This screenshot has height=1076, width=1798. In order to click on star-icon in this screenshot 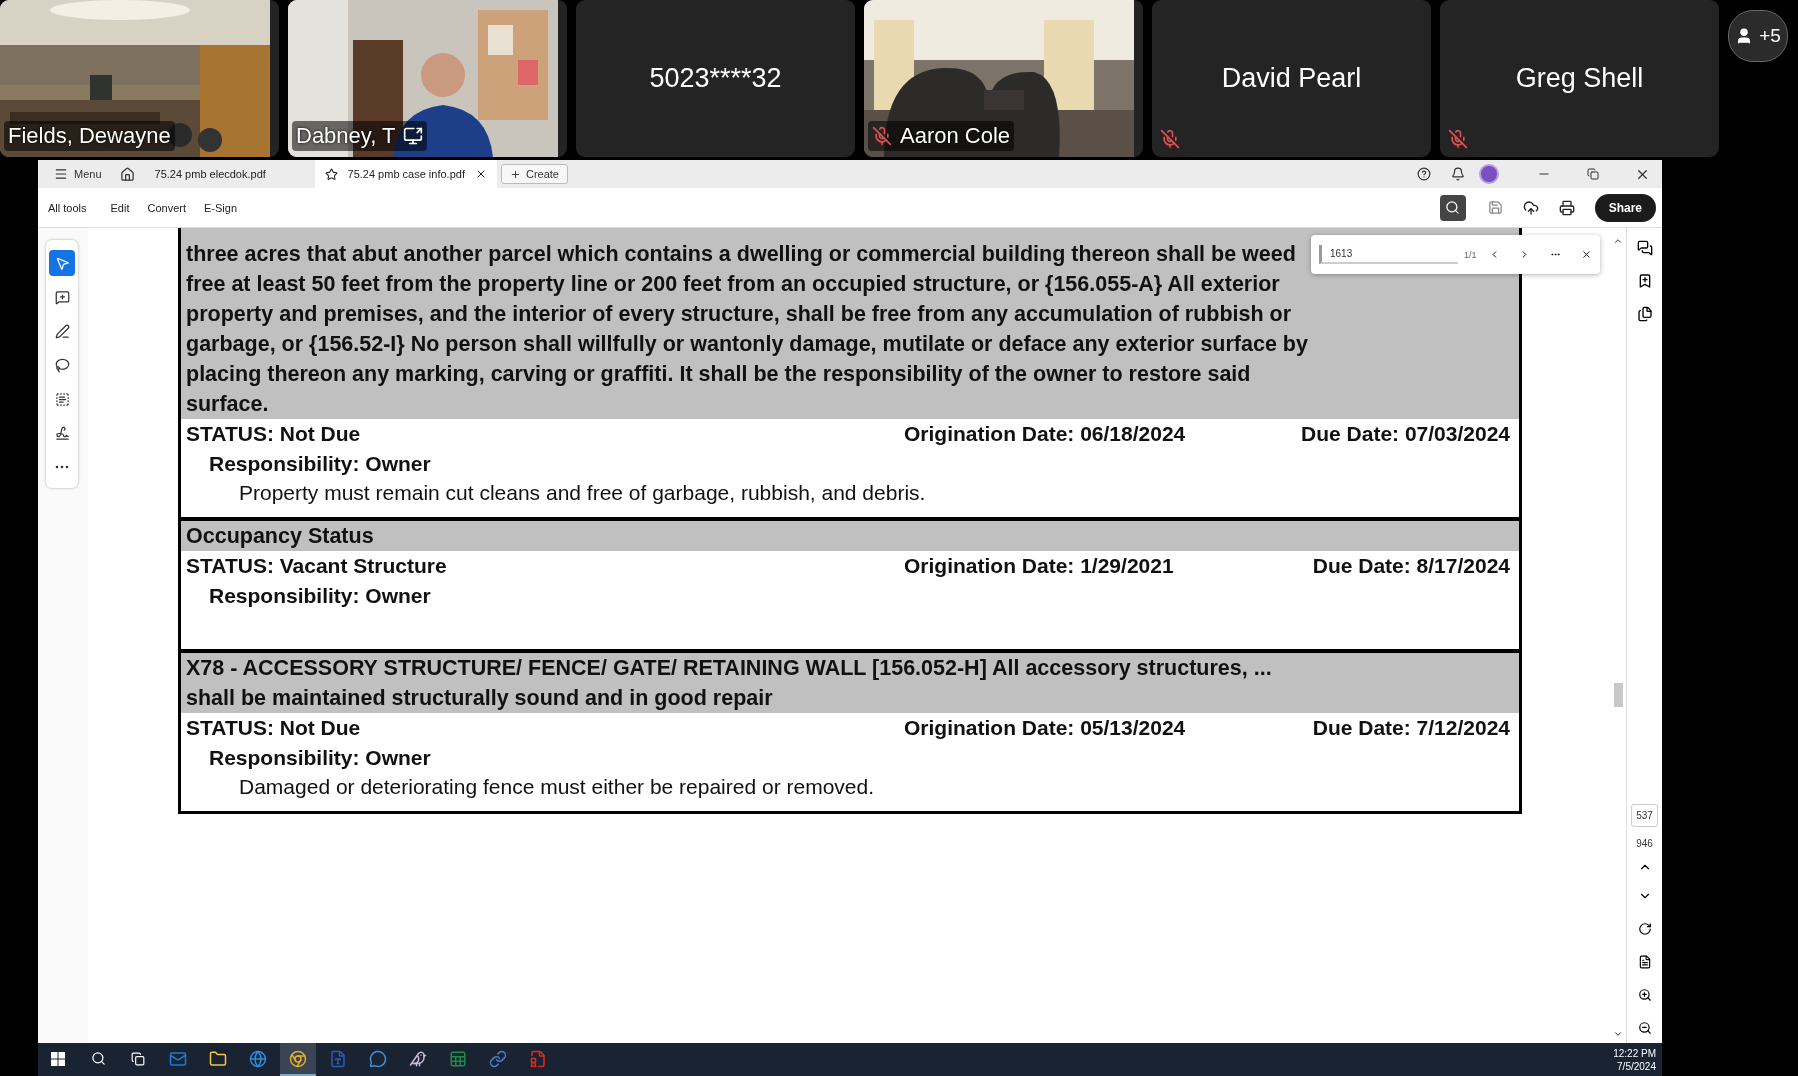, I will do `click(331, 174)`.